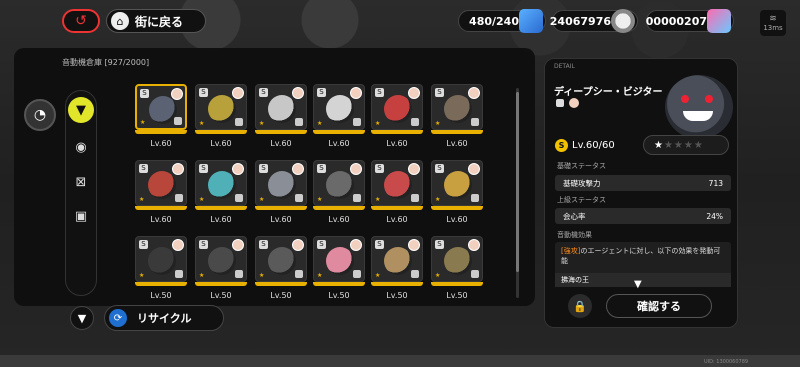 The width and height of the screenshot is (800, 367). I want to click on confirm-button: 確認する, so click(659, 306).